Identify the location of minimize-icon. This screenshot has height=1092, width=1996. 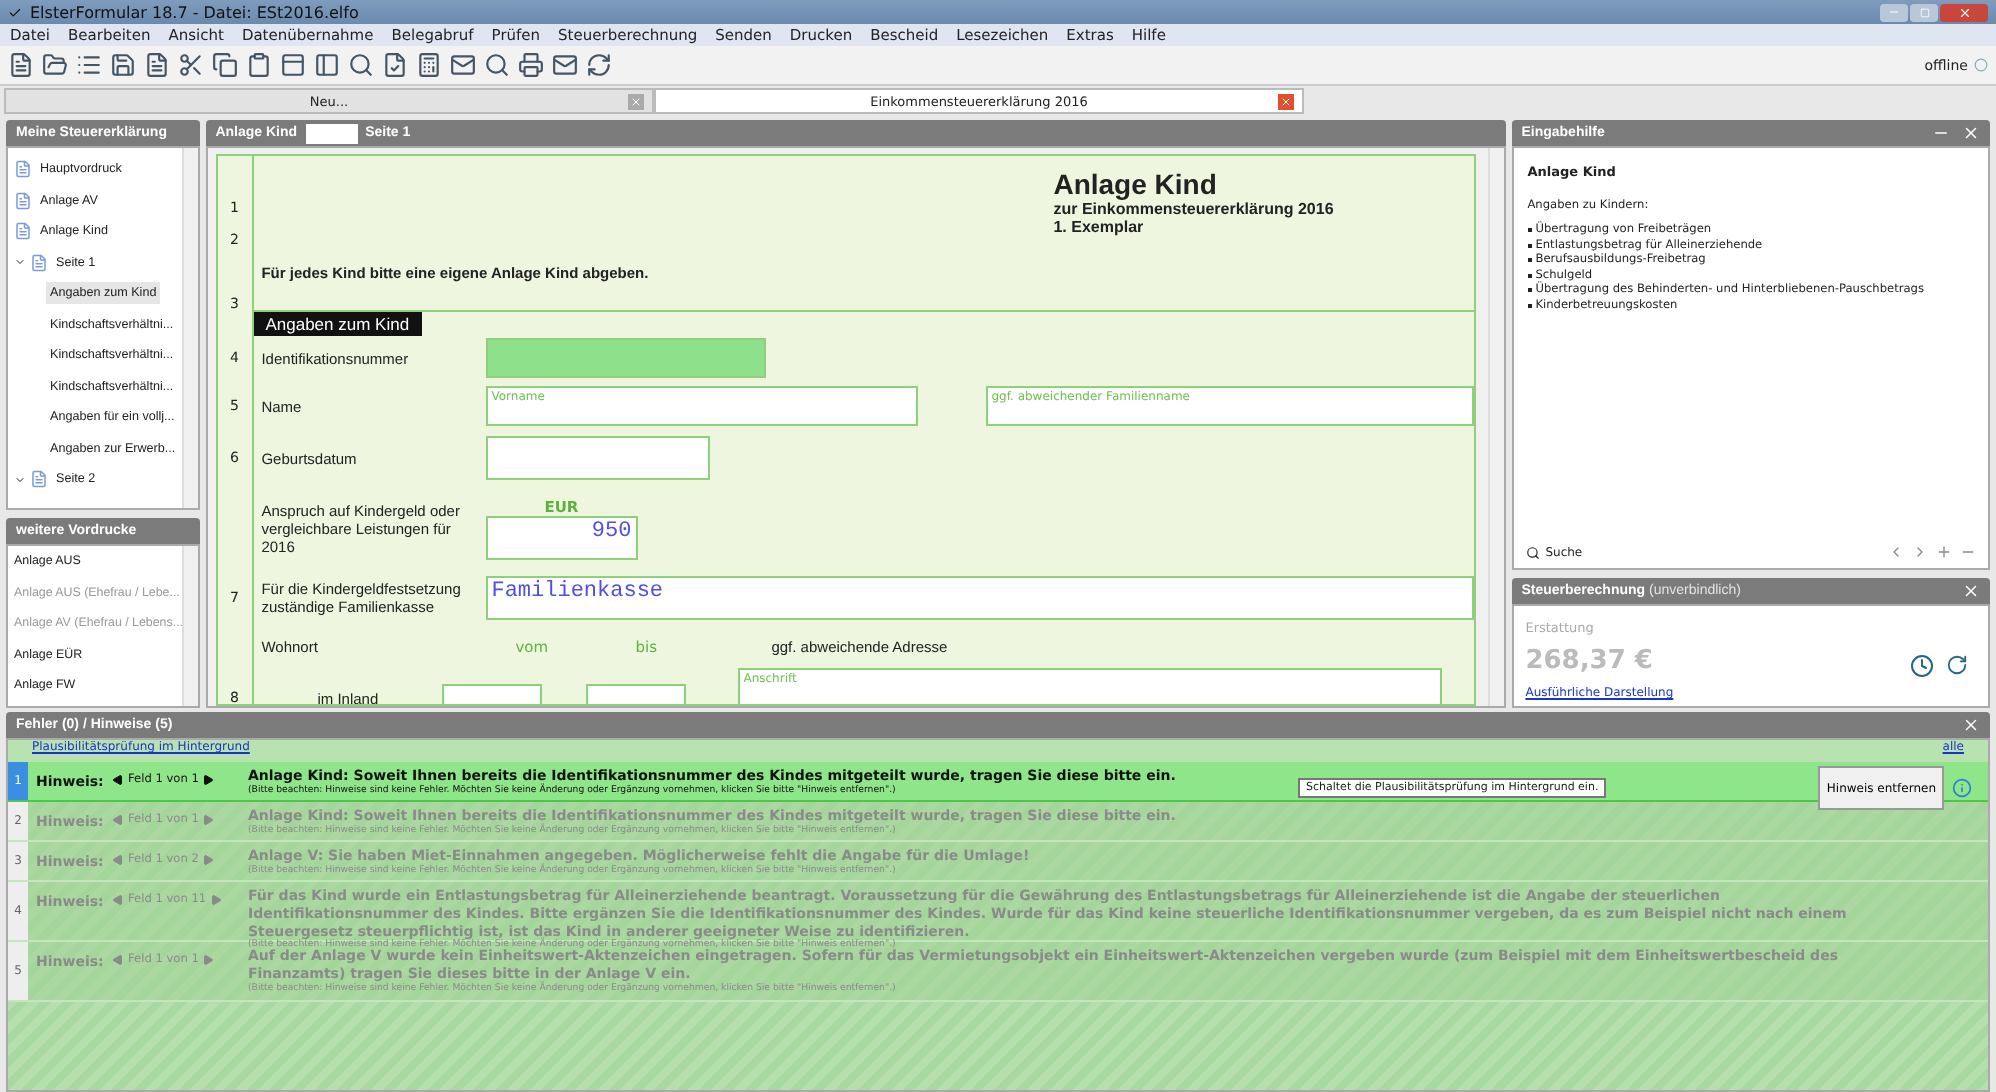
(1894, 12).